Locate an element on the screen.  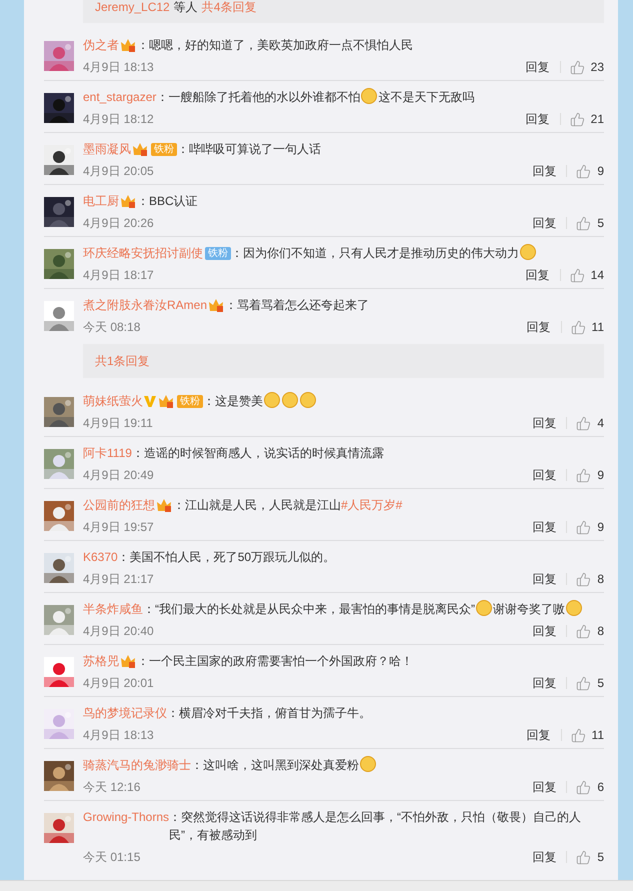
comment-text: ：江山就是人民，人民就是江山 is located at coordinates (257, 505).